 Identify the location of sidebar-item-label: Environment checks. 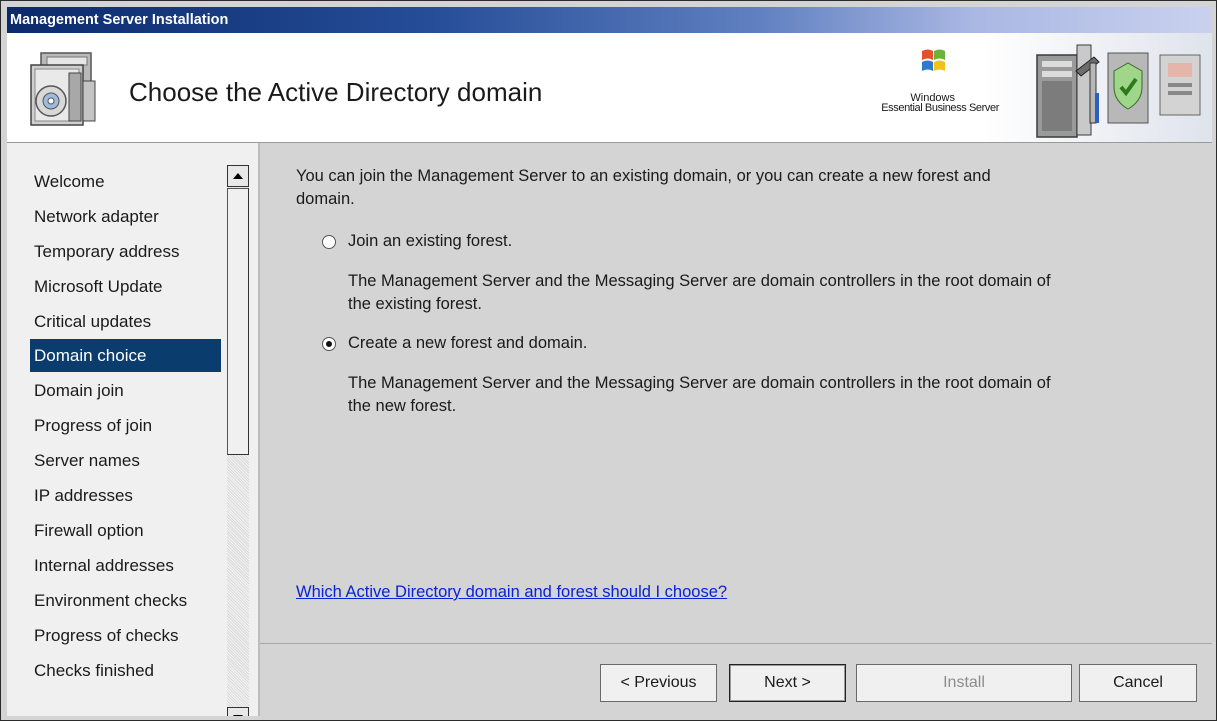
(111, 600).